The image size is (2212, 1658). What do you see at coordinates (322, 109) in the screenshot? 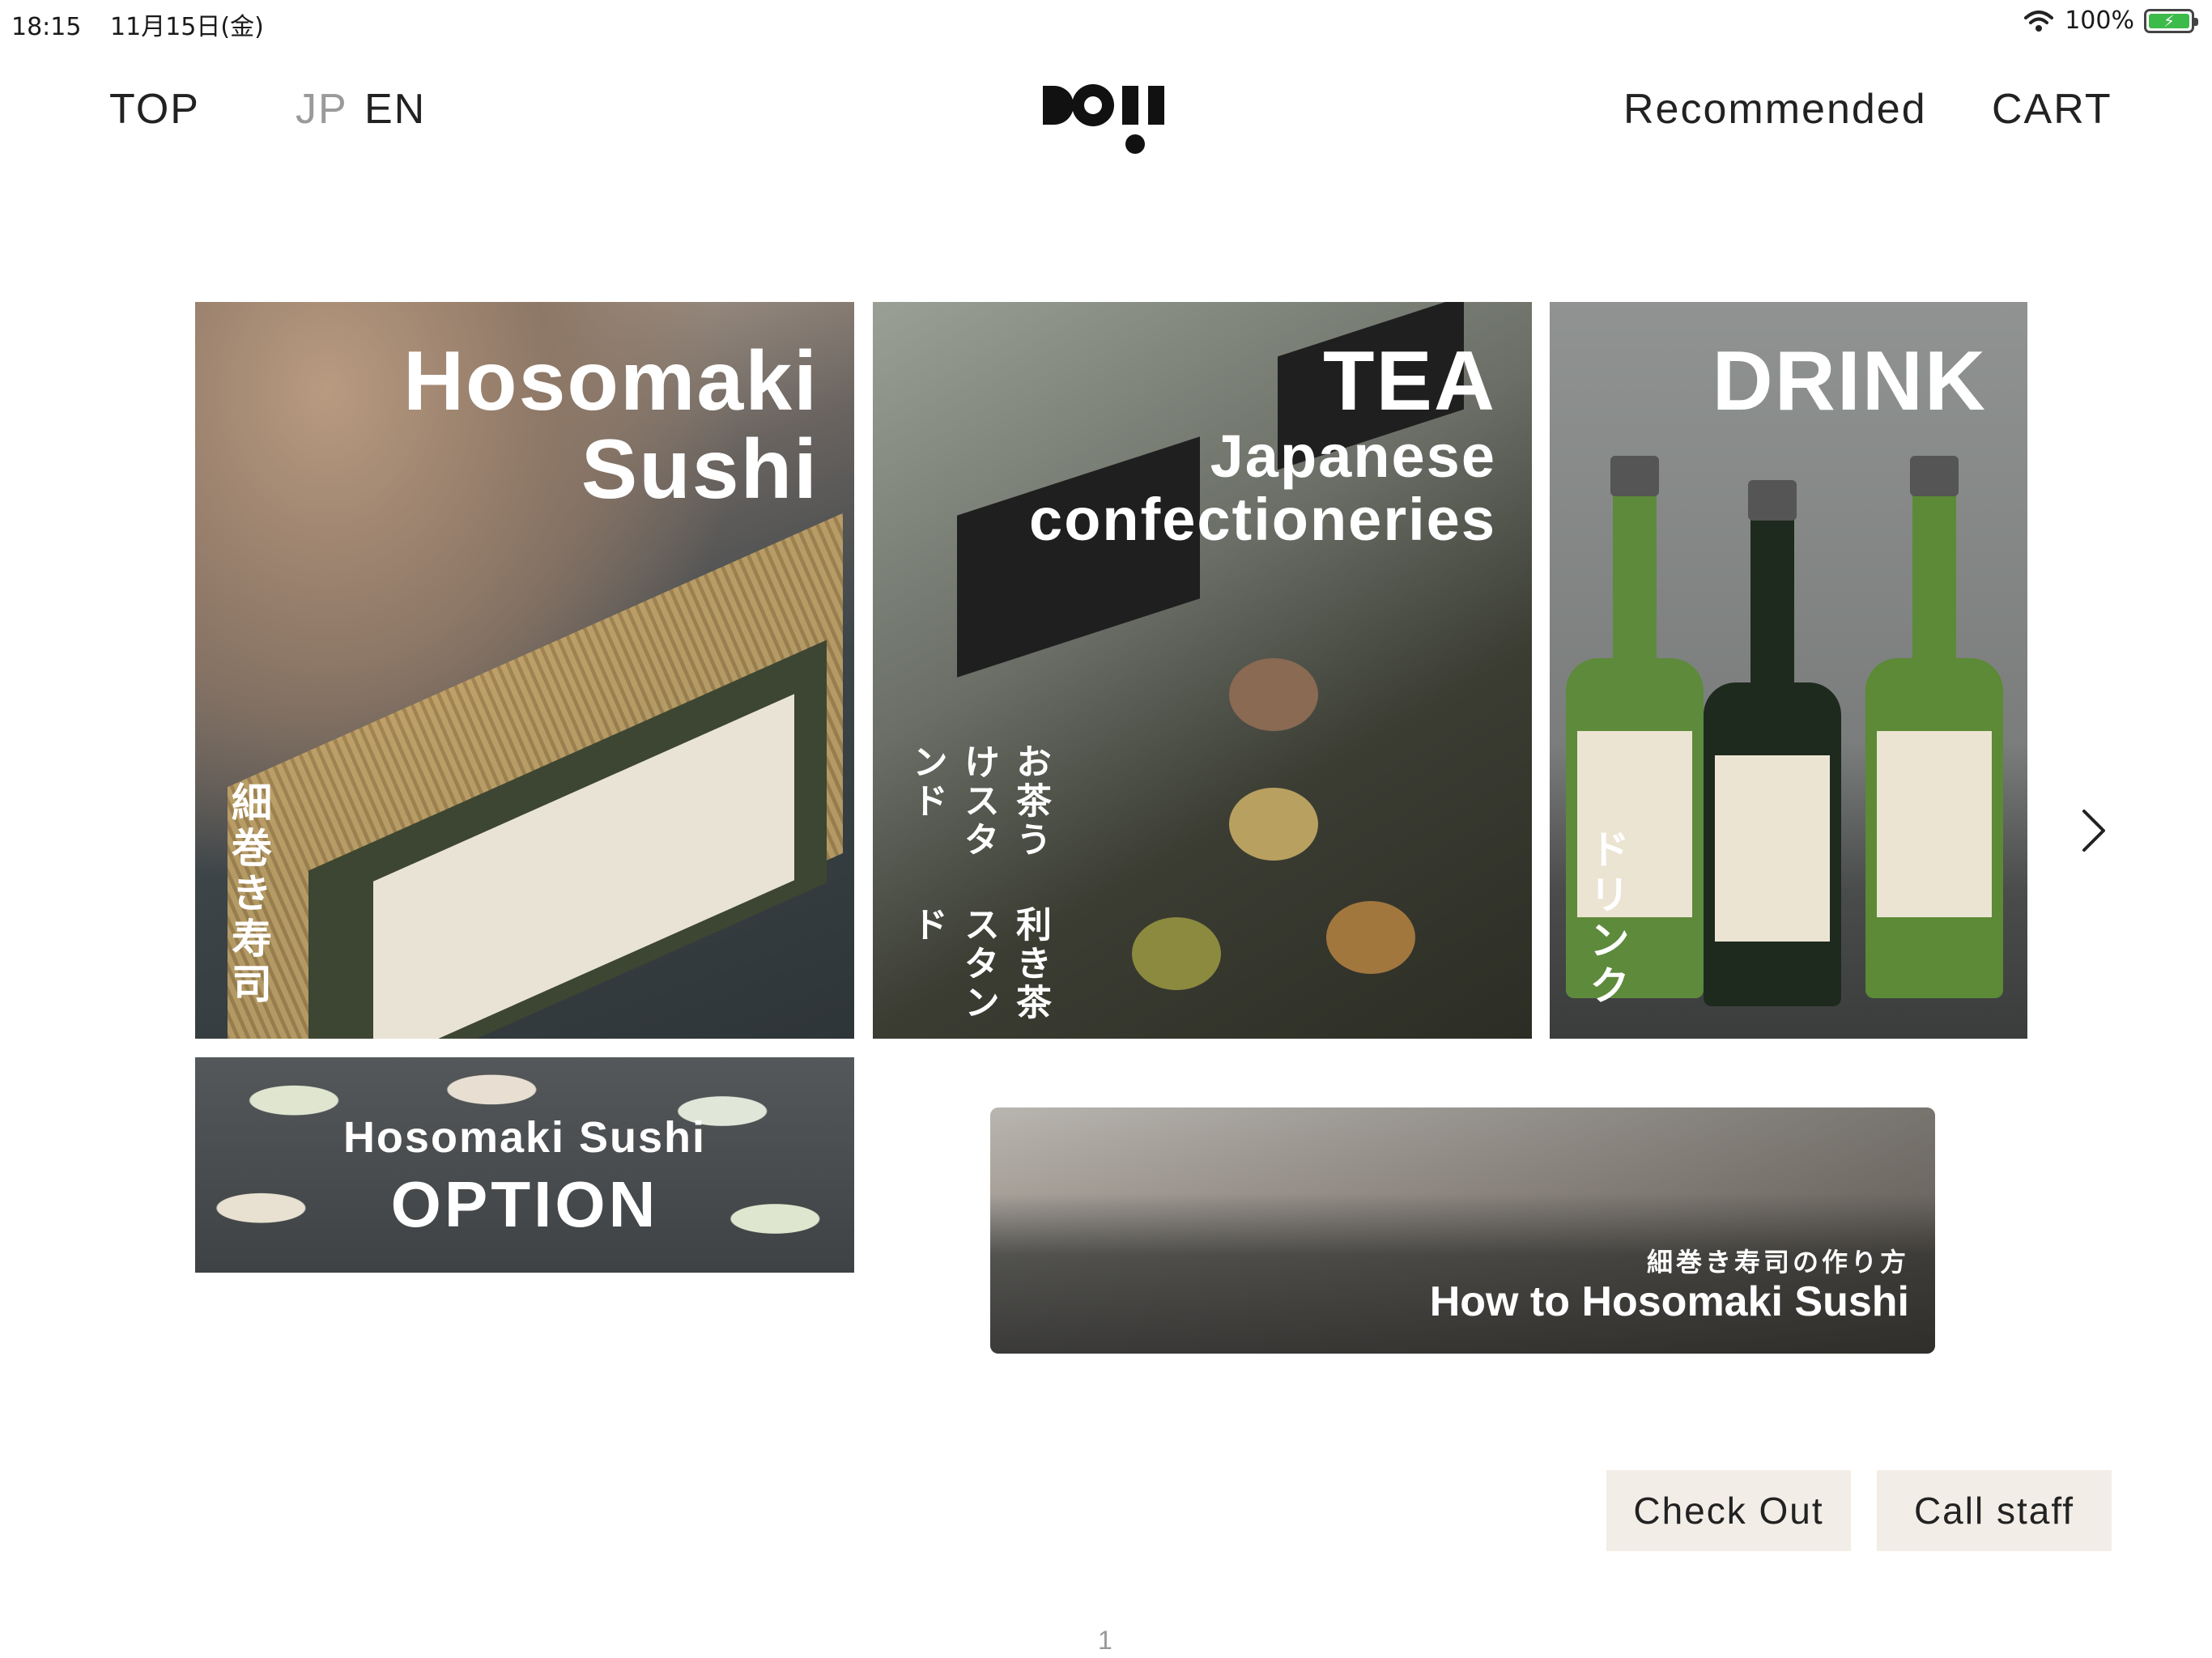
I see `lang-jp-toggle: JP` at bounding box center [322, 109].